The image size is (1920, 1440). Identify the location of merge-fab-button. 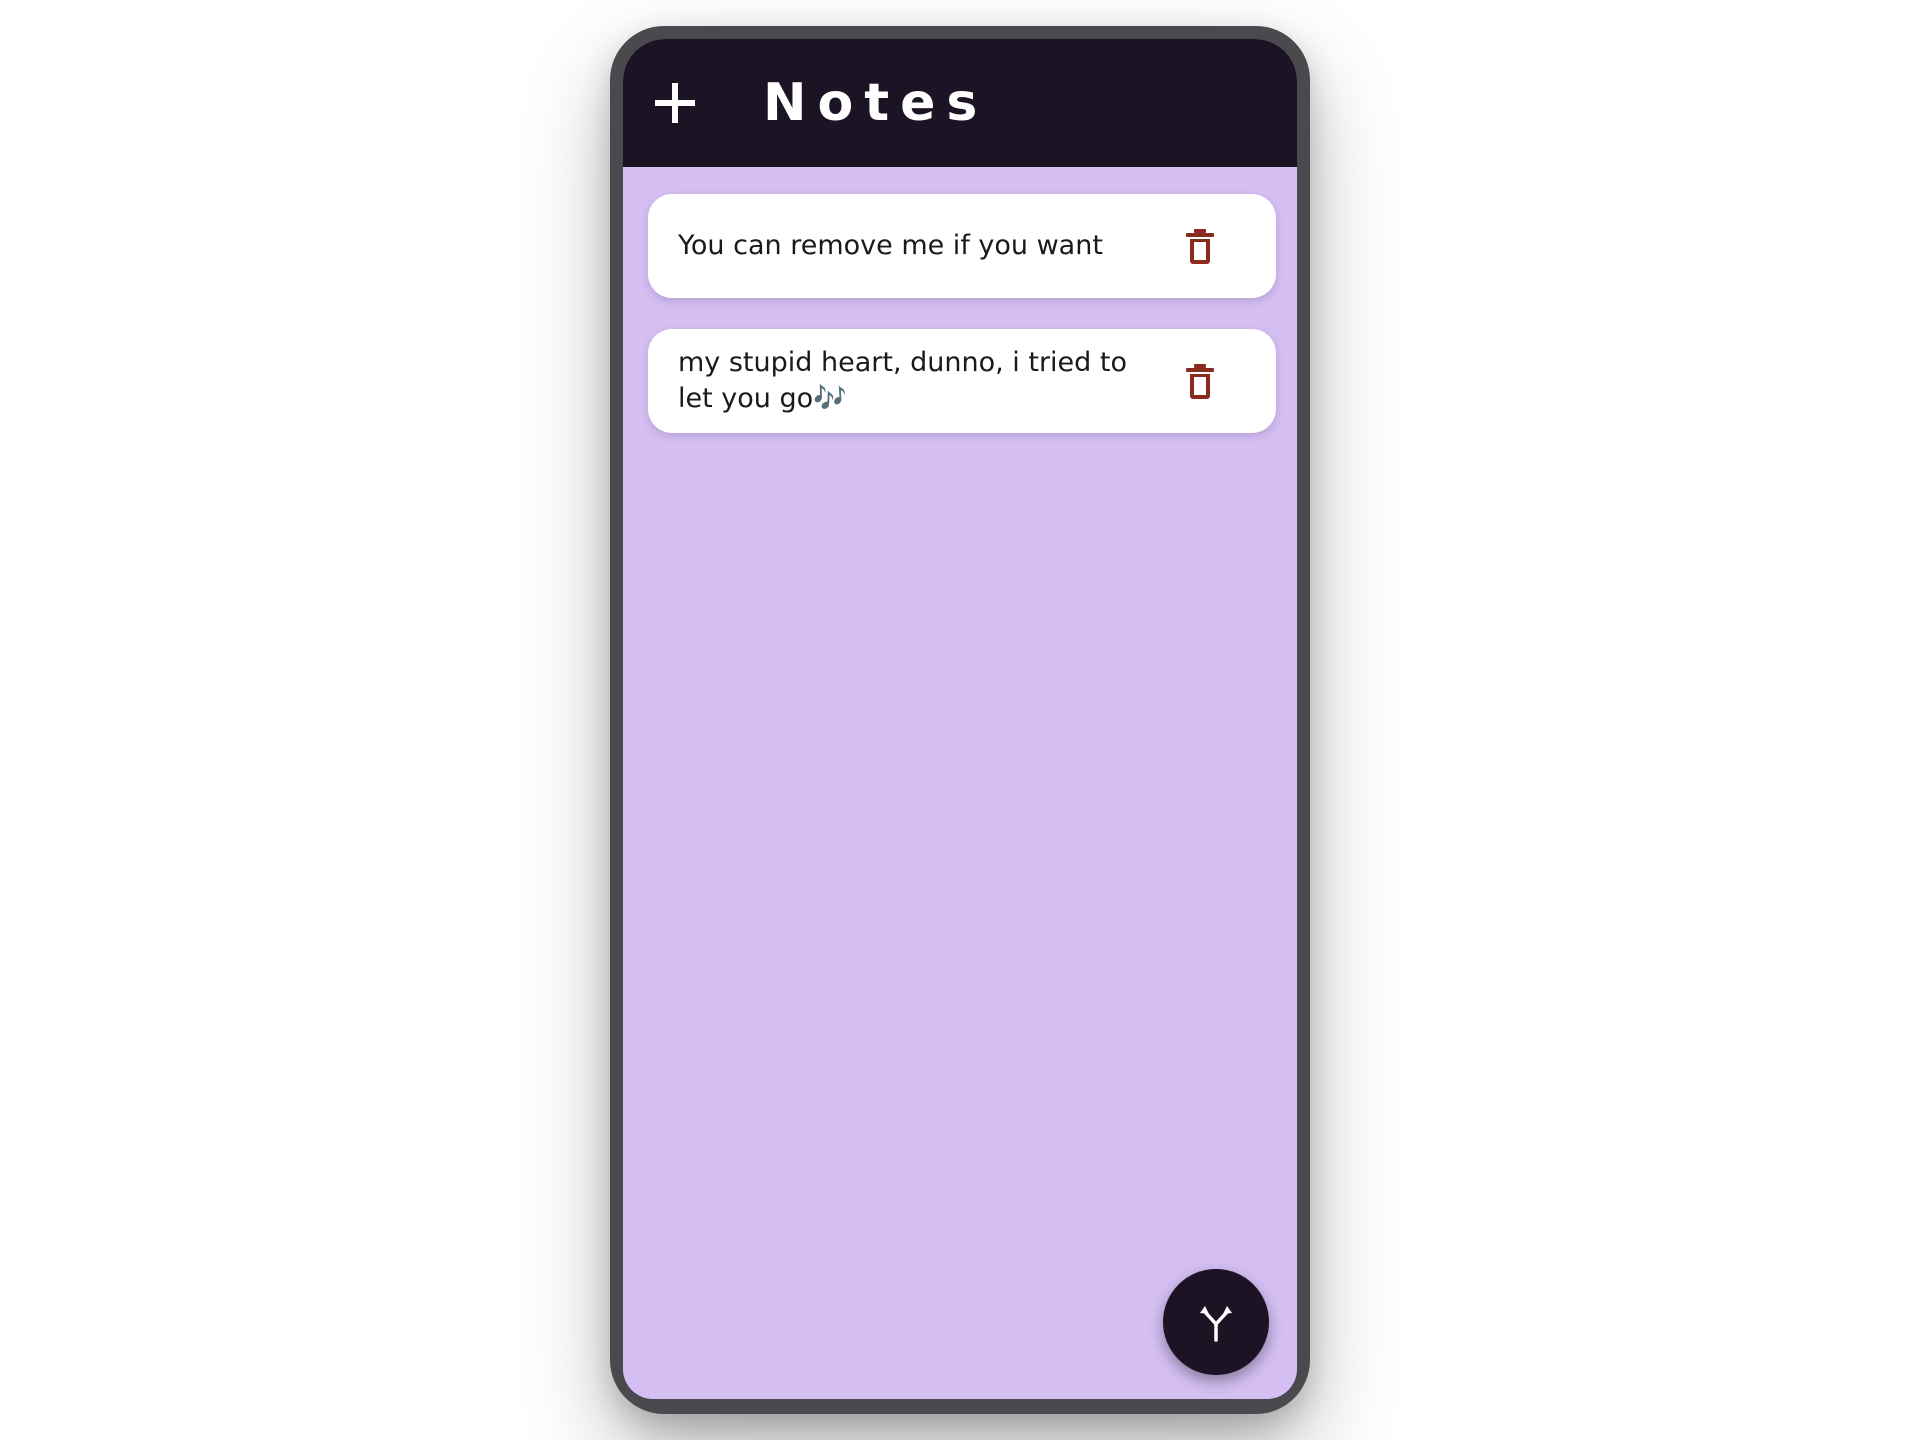
(1216, 1322).